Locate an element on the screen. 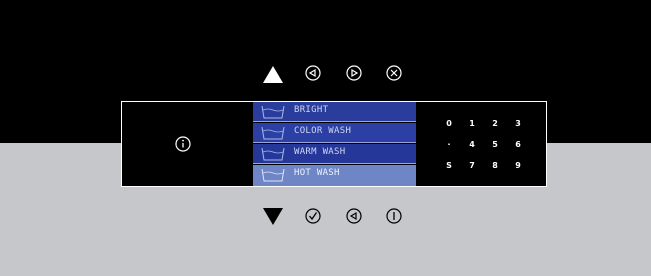  confirm-check-icon is located at coordinates (313, 216).